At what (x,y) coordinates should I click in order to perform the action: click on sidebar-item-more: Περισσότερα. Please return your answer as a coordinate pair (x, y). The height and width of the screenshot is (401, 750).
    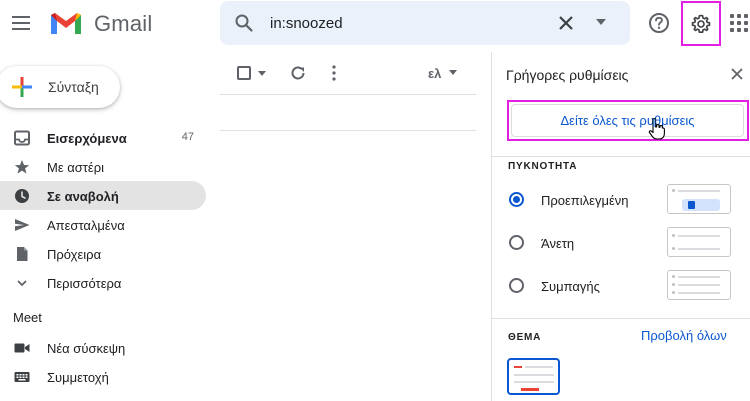
    Looking at the image, I should click on (103, 282).